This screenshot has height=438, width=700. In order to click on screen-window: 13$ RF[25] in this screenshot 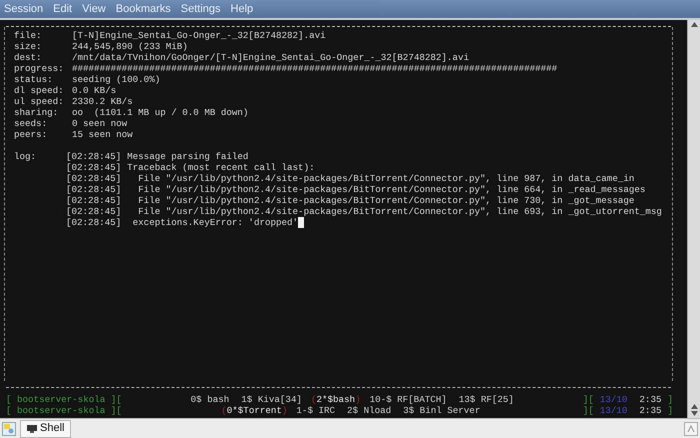, I will do `click(486, 399)`.